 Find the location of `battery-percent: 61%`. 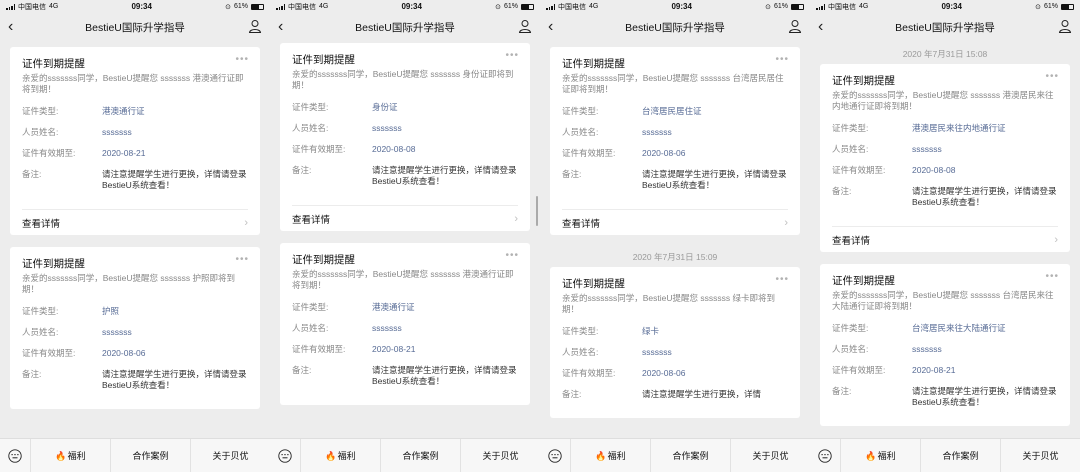

battery-percent: 61% is located at coordinates (510, 6).